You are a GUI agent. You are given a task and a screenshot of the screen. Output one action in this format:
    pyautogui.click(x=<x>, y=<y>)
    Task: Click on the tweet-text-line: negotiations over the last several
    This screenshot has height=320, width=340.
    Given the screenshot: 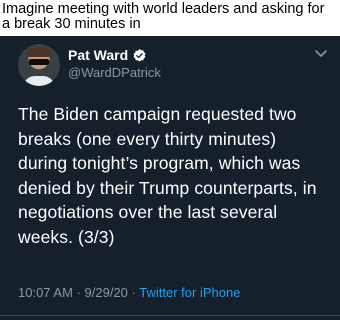 What is the action you would take?
    pyautogui.click(x=148, y=212)
    